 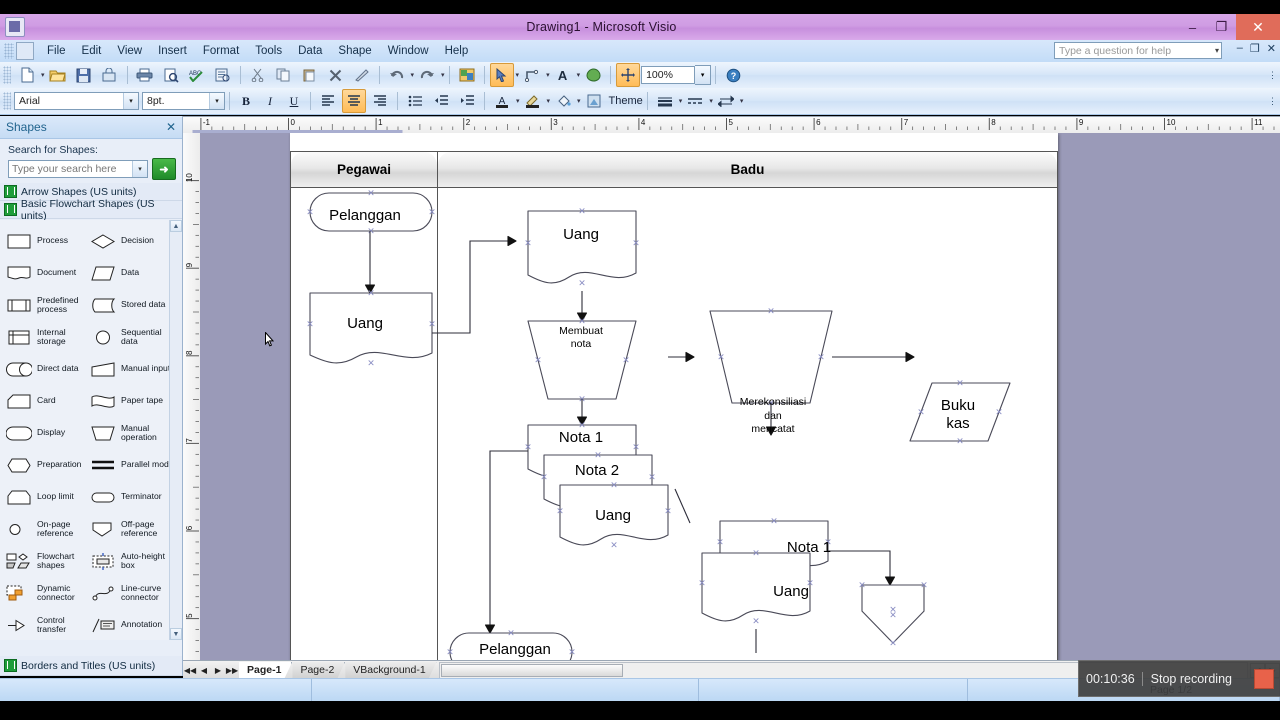 What do you see at coordinates (9, 51) in the screenshot?
I see `menu-grip-handle` at bounding box center [9, 51].